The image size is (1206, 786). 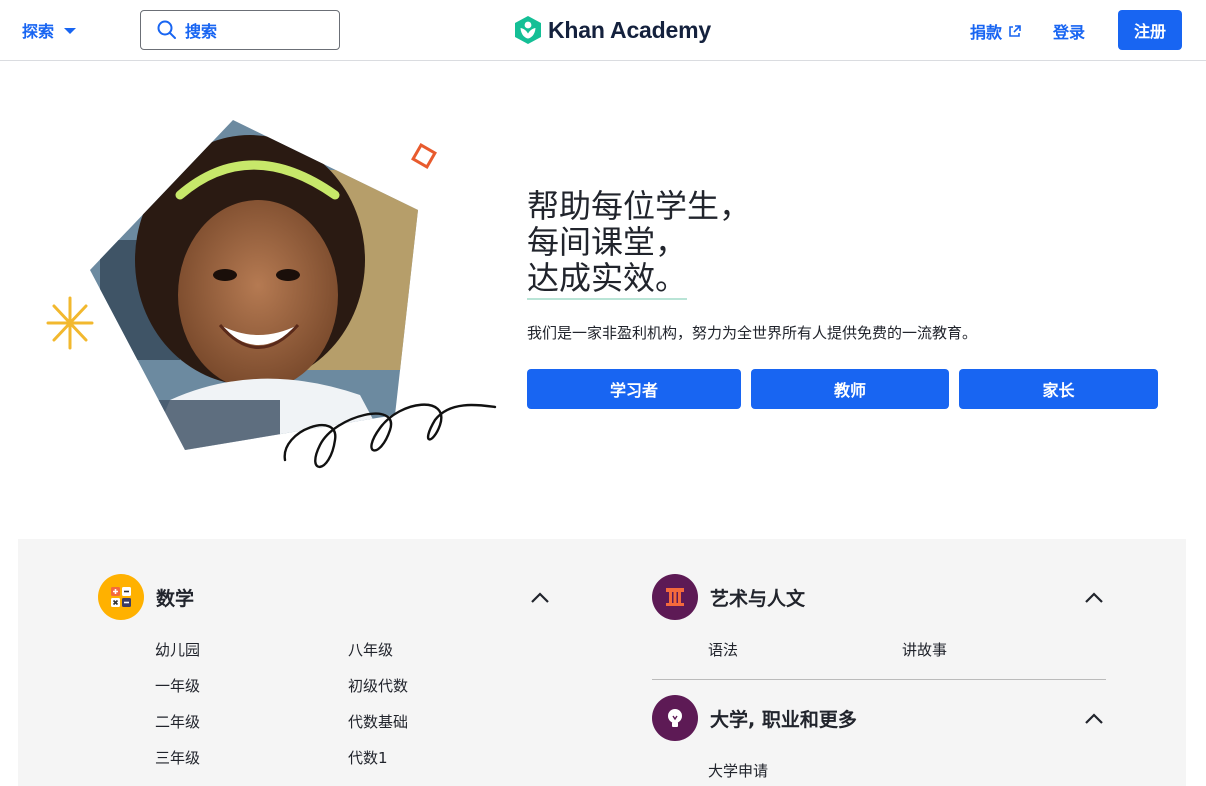 What do you see at coordinates (166, 29) in the screenshot?
I see `search-icon` at bounding box center [166, 29].